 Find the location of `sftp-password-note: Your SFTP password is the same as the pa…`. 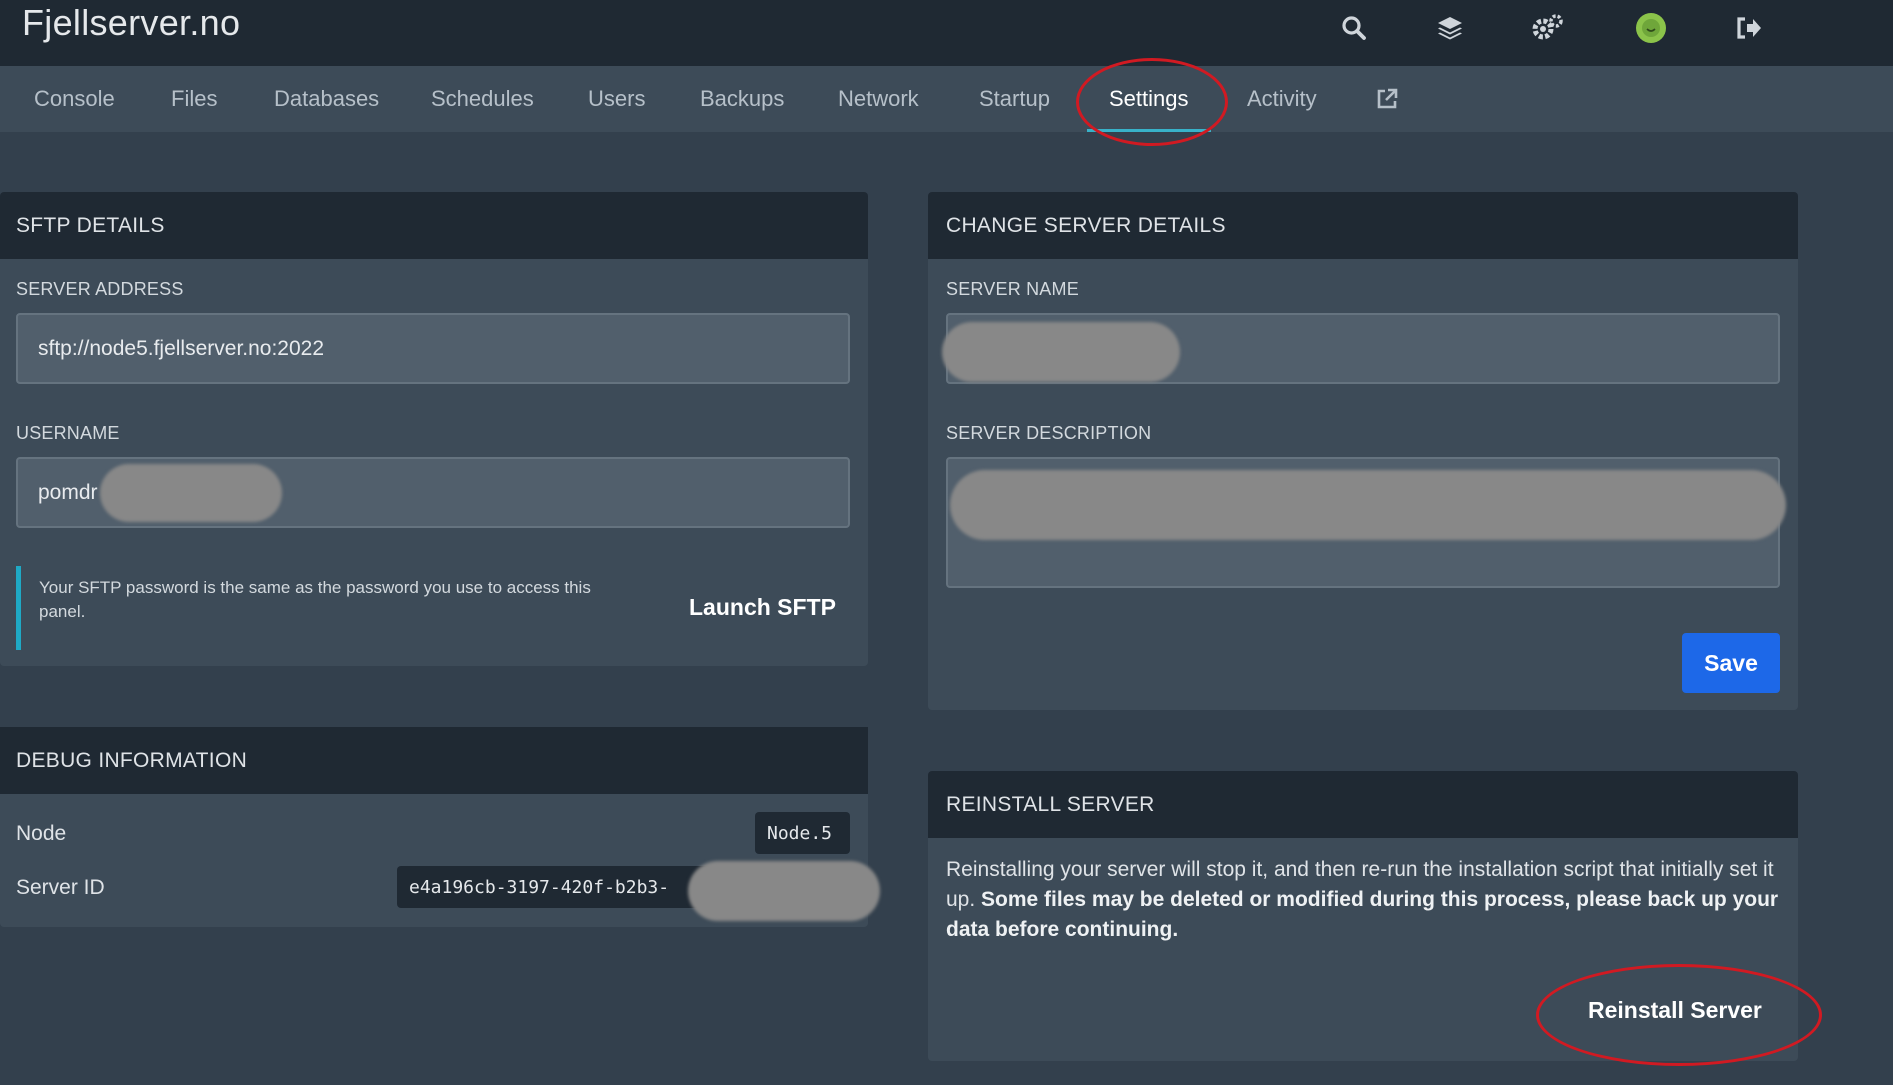

sftp-password-note: Your SFTP password is the same as the pa… is located at coordinates (321, 608).